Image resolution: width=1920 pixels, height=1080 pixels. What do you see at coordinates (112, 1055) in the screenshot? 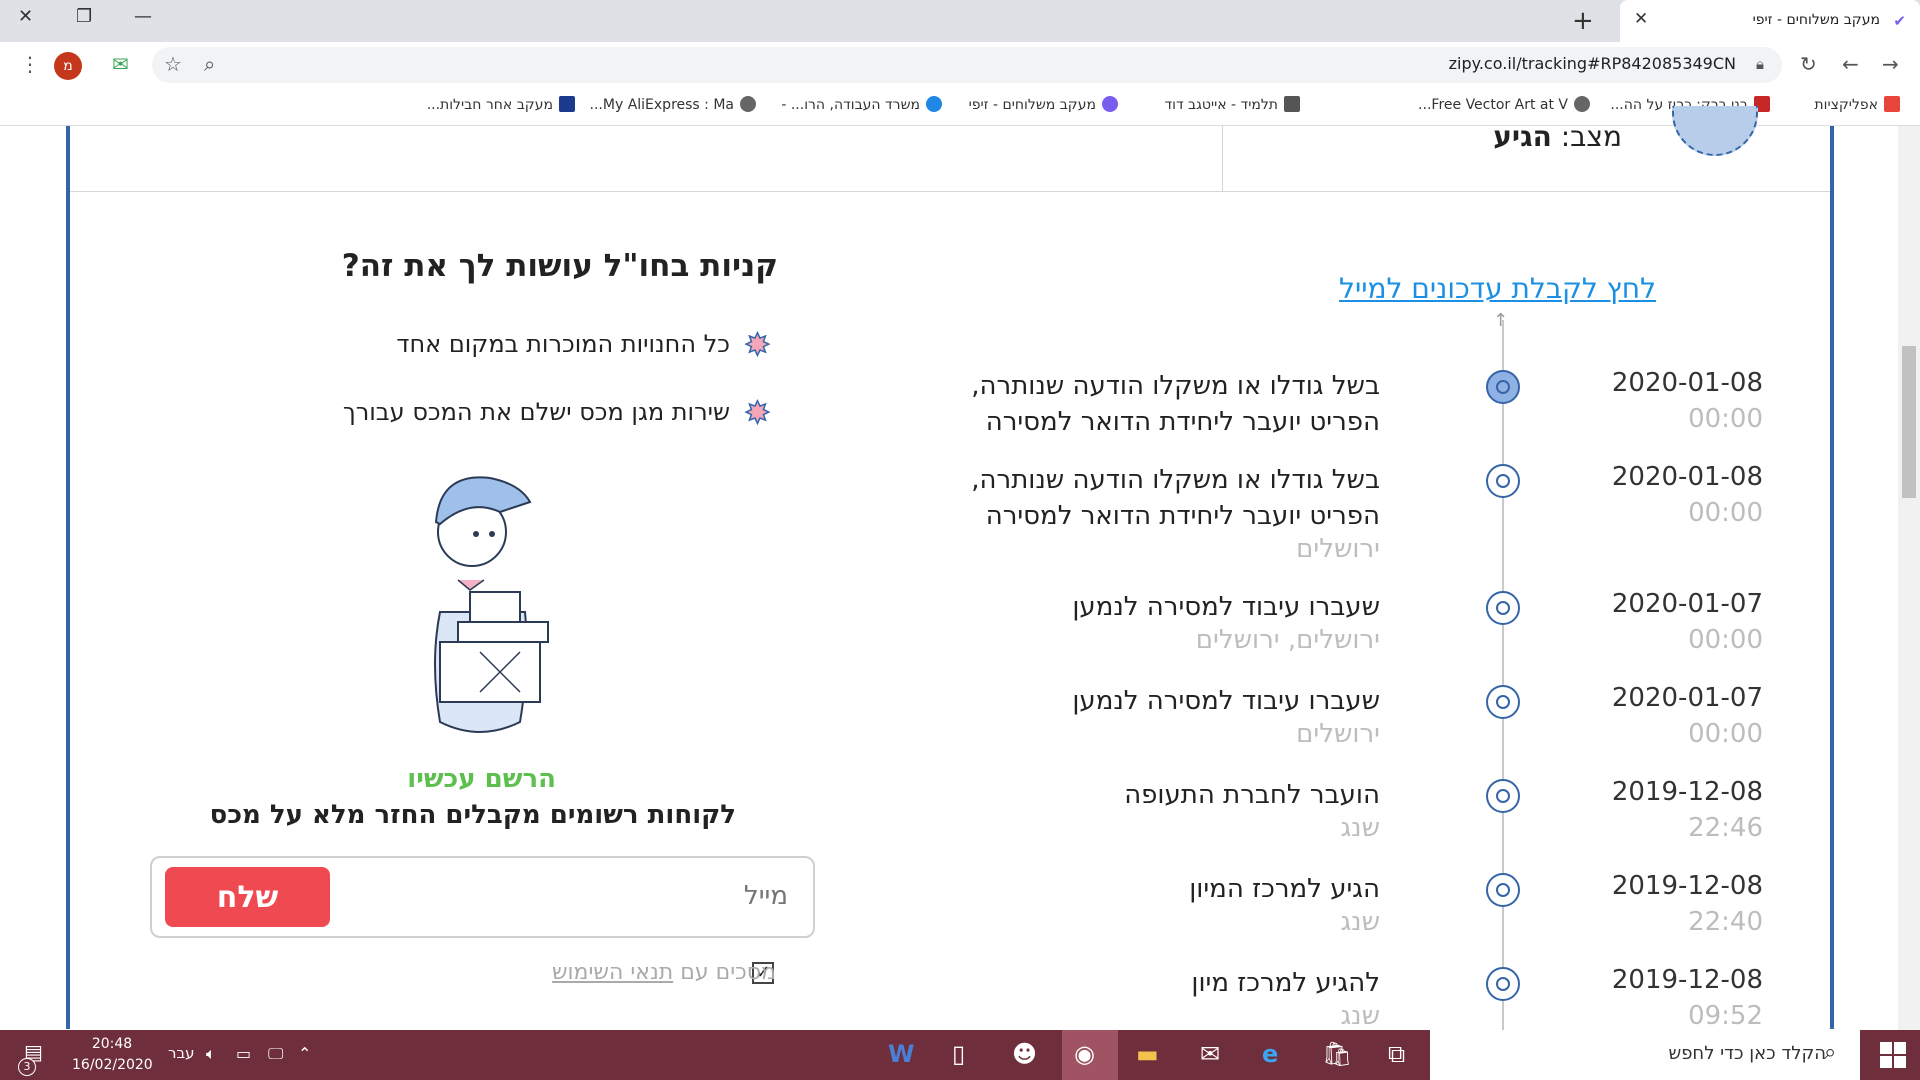
I see `clock: 20:48 16/02/2020` at bounding box center [112, 1055].